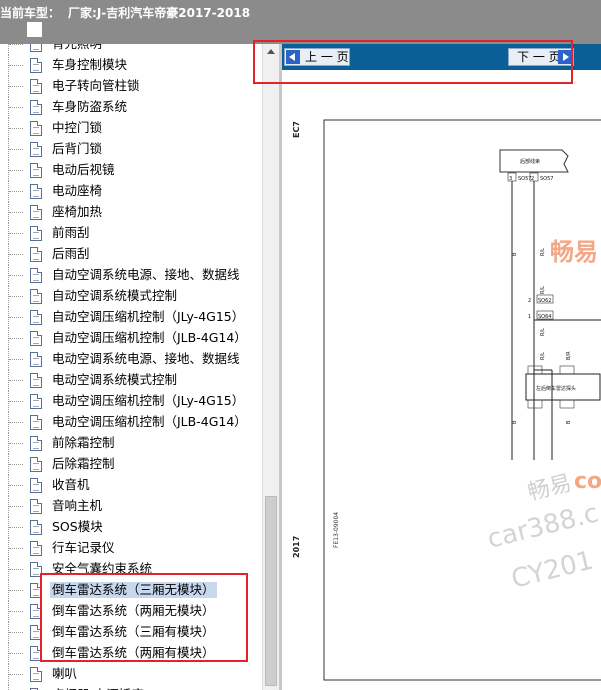 This screenshot has width=601, height=690. What do you see at coordinates (64, 674) in the screenshot?
I see `tree-item-label: 喇叭` at bounding box center [64, 674].